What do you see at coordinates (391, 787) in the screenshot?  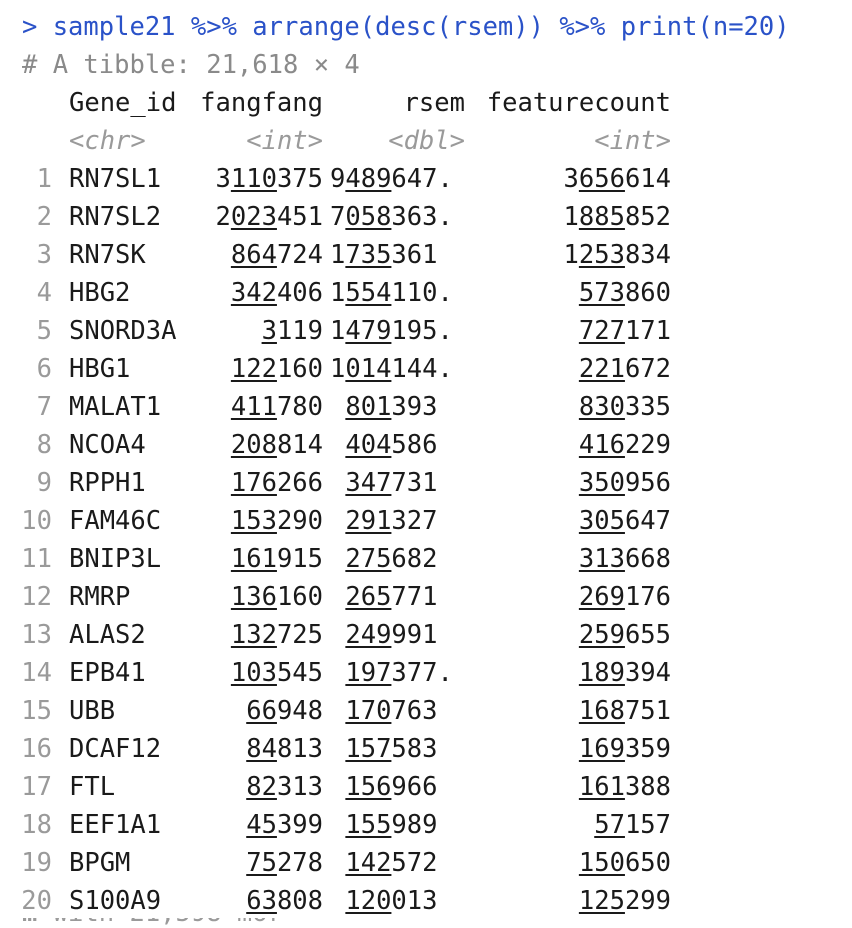 I see `rsem-cell: 156966` at bounding box center [391, 787].